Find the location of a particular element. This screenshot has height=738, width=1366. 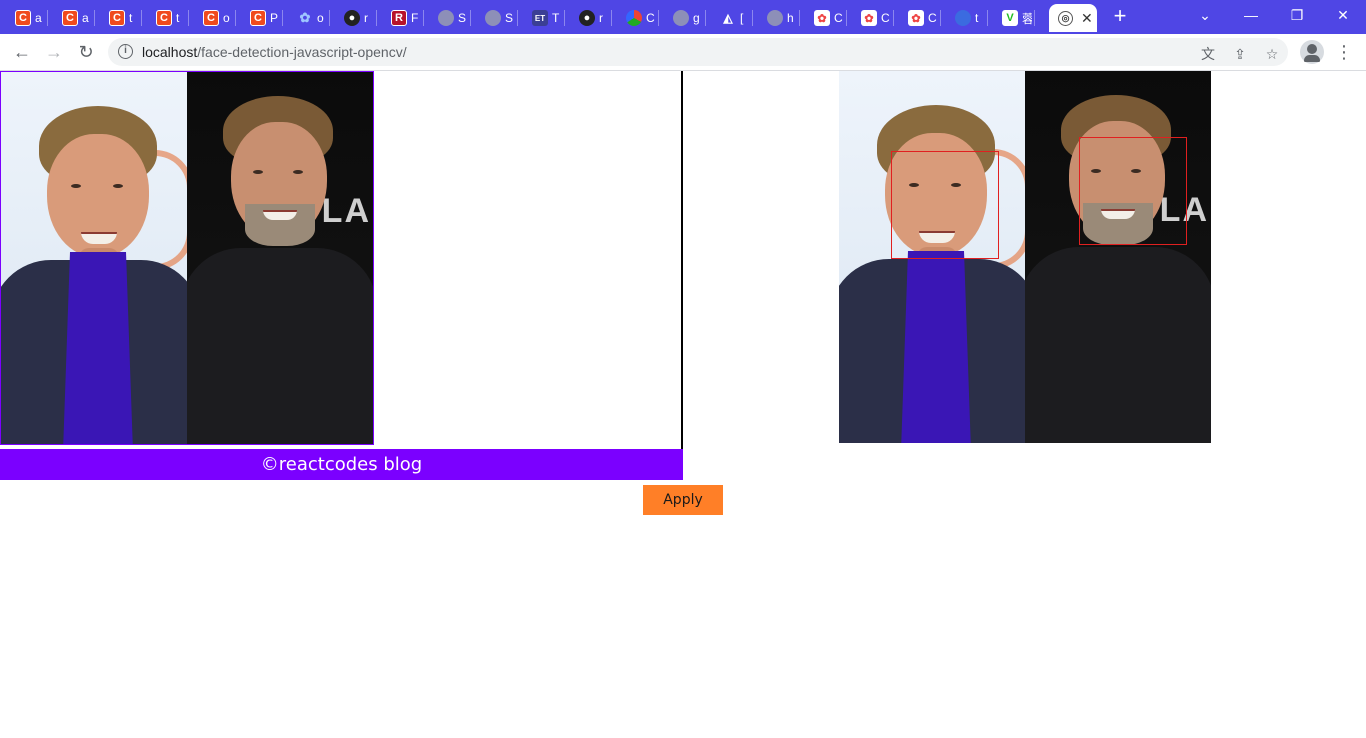

minimize-icon: — is located at coordinates (1251, 15).